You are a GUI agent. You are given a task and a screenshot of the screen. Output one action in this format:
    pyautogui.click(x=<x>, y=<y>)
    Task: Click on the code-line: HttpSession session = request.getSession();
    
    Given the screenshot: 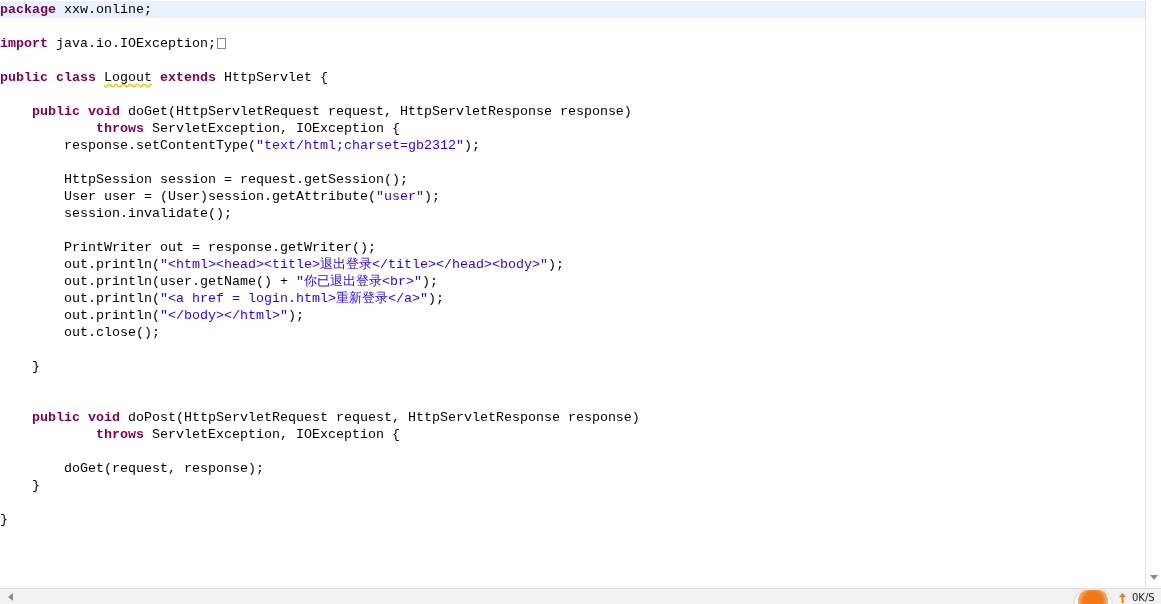 What is the action you would take?
    pyautogui.click(x=235, y=179)
    